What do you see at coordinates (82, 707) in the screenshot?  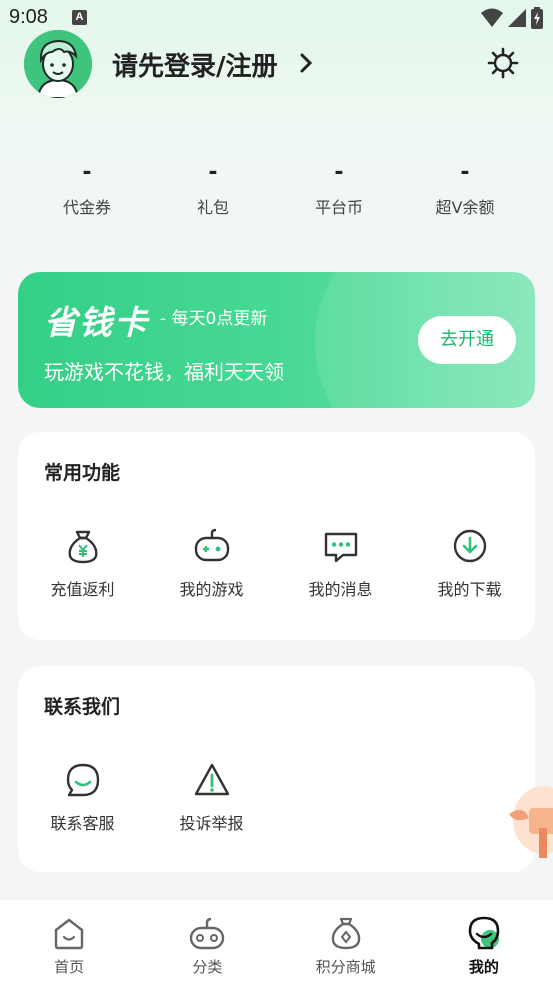 I see `section-title: 联系我们` at bounding box center [82, 707].